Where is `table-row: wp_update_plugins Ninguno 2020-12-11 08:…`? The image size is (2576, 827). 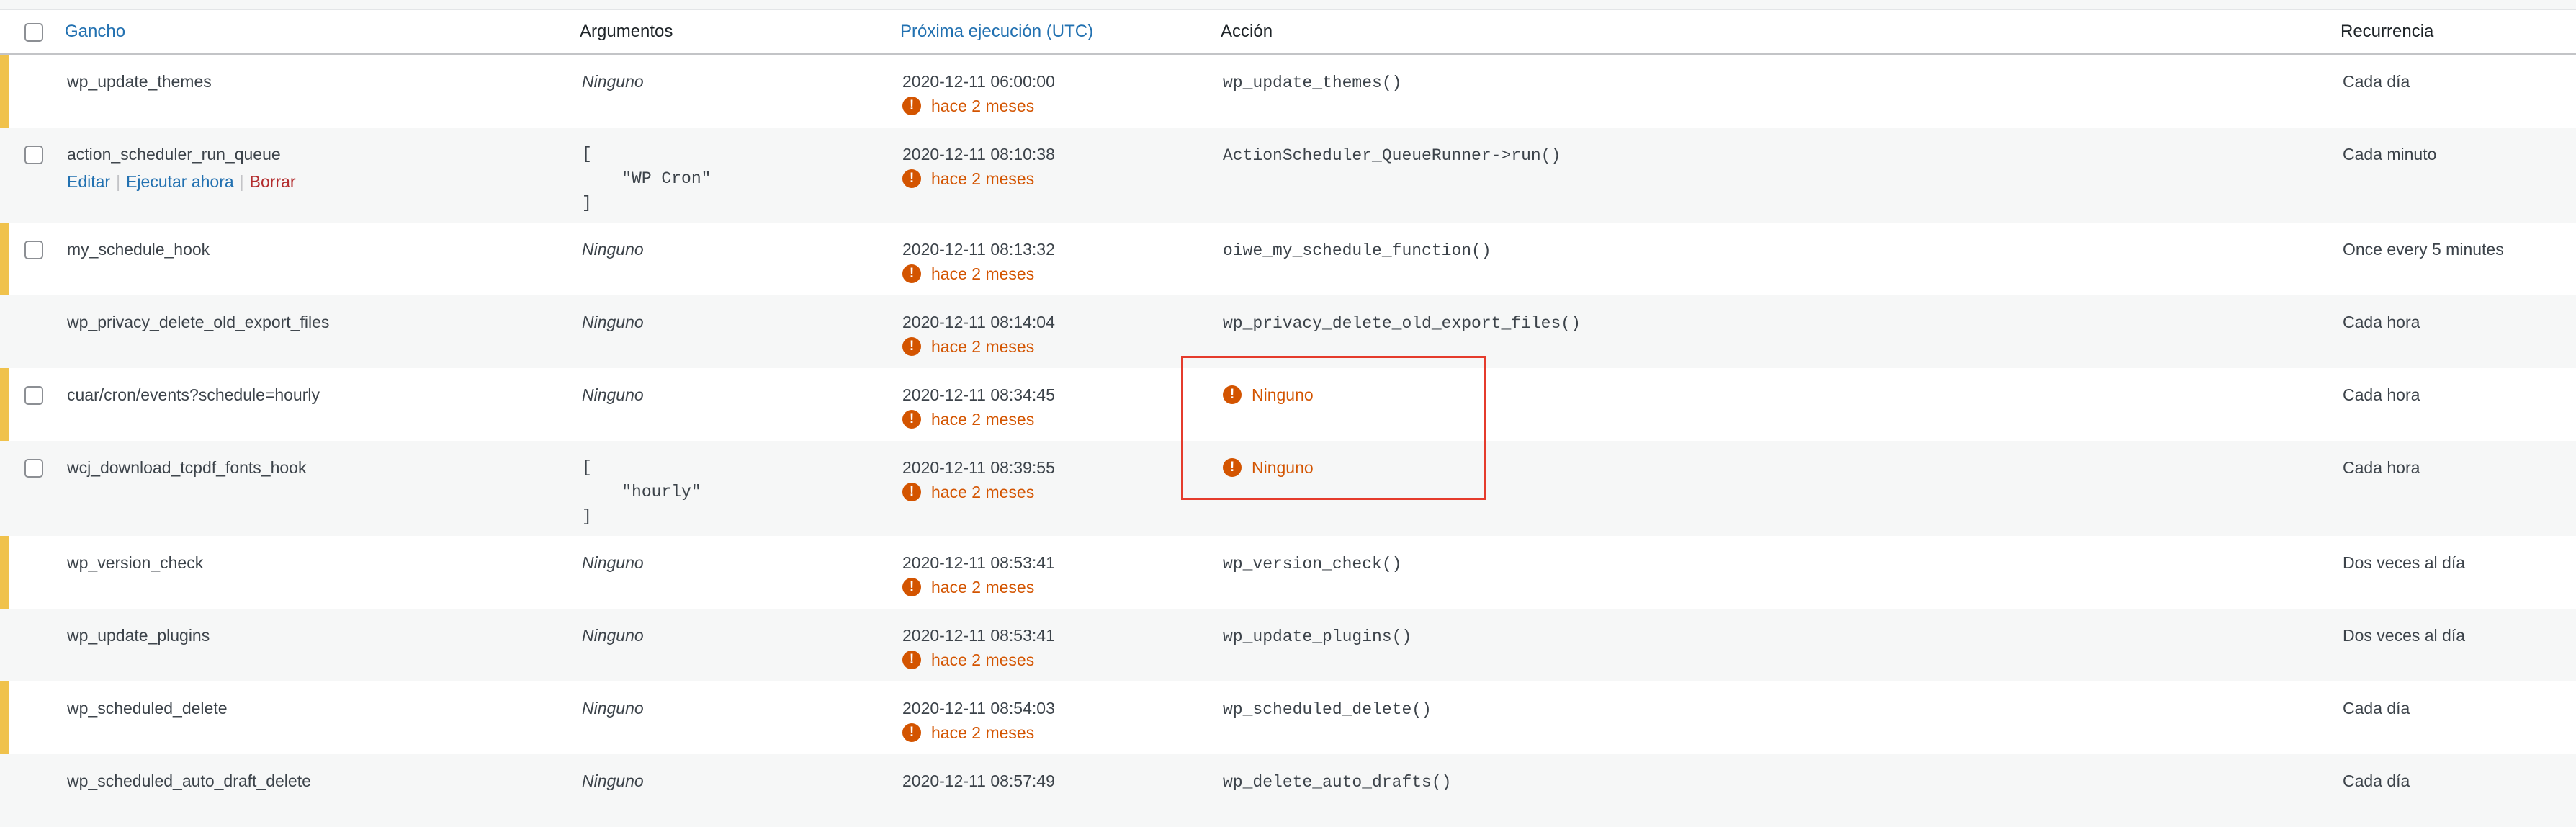 table-row: wp_update_plugins Ninguno 2020-12-11 08:… is located at coordinates (1288, 645).